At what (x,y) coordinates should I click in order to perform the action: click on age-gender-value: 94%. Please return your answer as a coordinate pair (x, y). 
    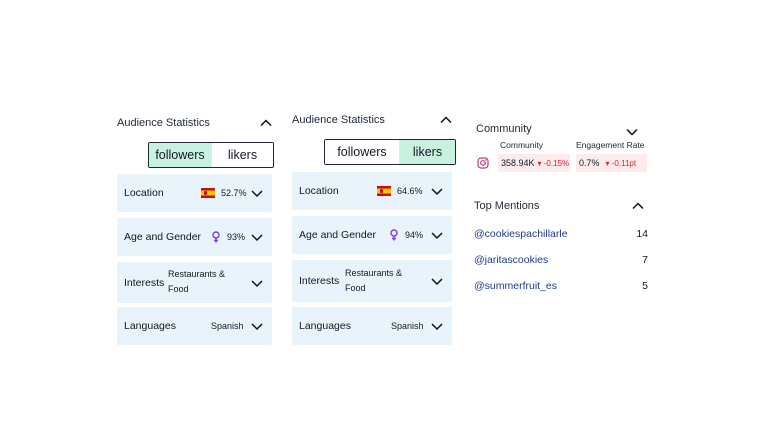
    Looking at the image, I should click on (406, 235).